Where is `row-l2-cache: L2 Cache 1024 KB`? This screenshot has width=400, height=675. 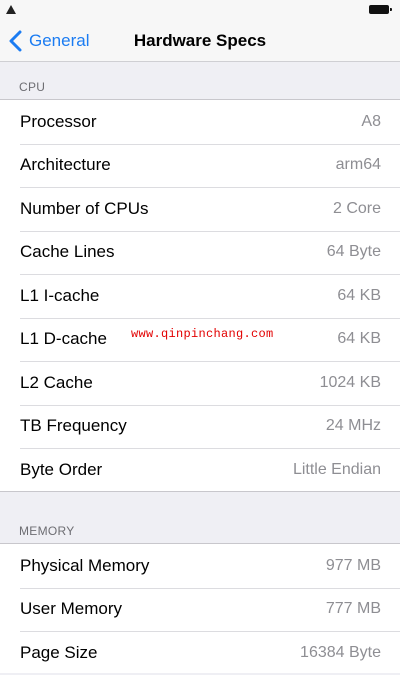 row-l2-cache: L2 Cache 1024 KB is located at coordinates (200, 383).